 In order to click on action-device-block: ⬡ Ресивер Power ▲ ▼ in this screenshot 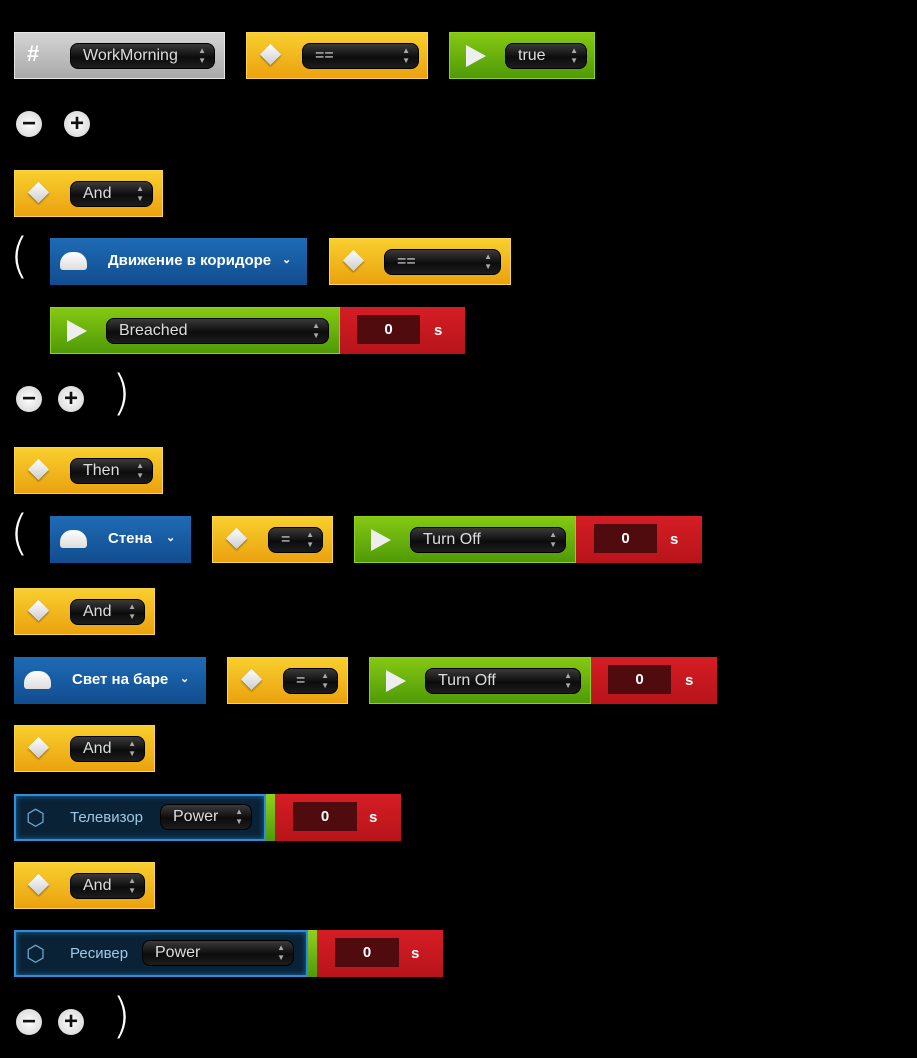, I will do `click(161, 953)`.